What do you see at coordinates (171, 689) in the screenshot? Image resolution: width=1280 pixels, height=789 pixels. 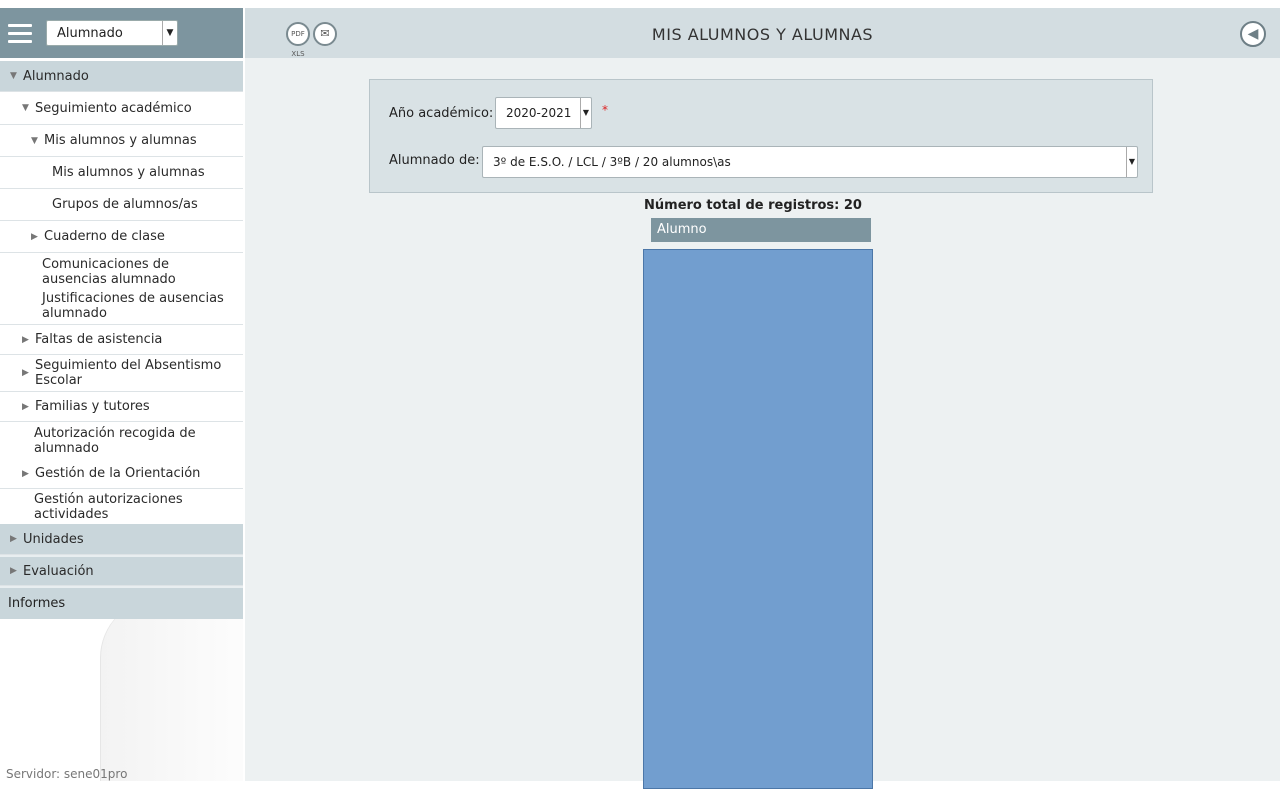 I see `sidebar-background-decoration` at bounding box center [171, 689].